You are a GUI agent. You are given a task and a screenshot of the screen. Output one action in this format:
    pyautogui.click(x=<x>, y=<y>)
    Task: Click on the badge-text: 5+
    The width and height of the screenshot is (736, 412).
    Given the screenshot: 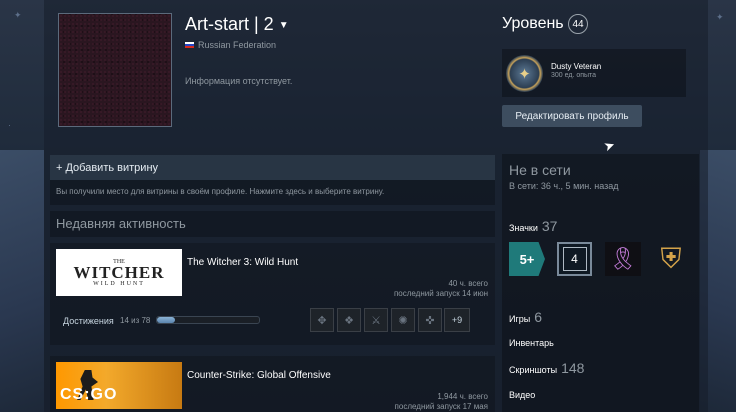 What is the action you would take?
    pyautogui.click(x=527, y=259)
    